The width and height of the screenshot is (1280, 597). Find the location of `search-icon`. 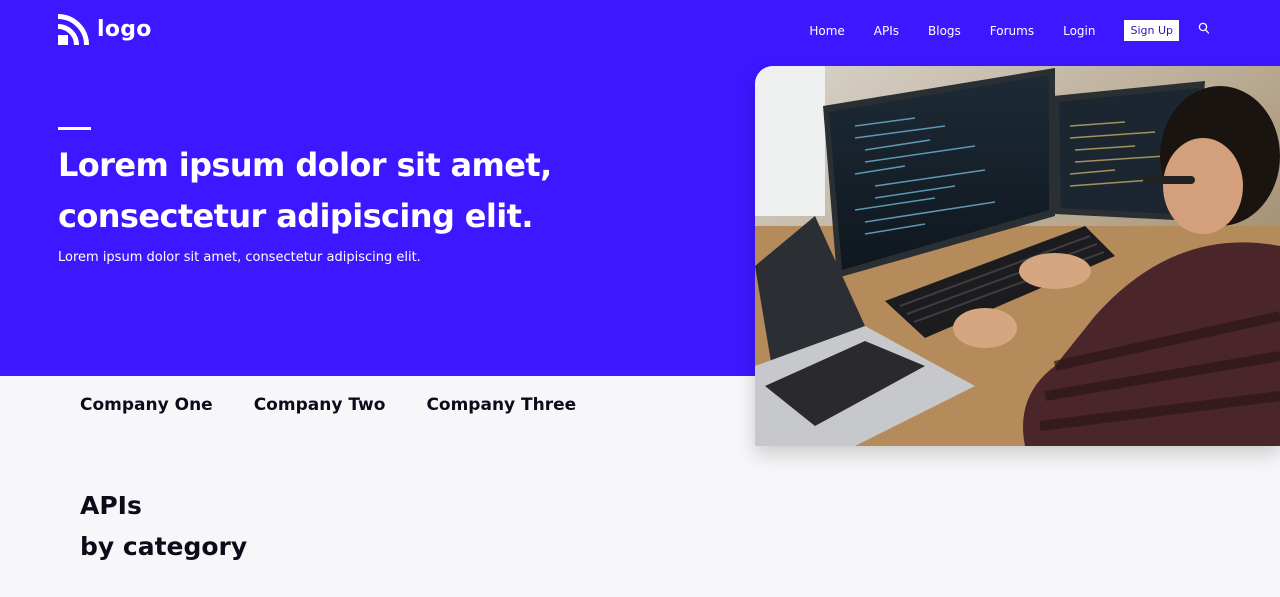

search-icon is located at coordinates (1204, 28).